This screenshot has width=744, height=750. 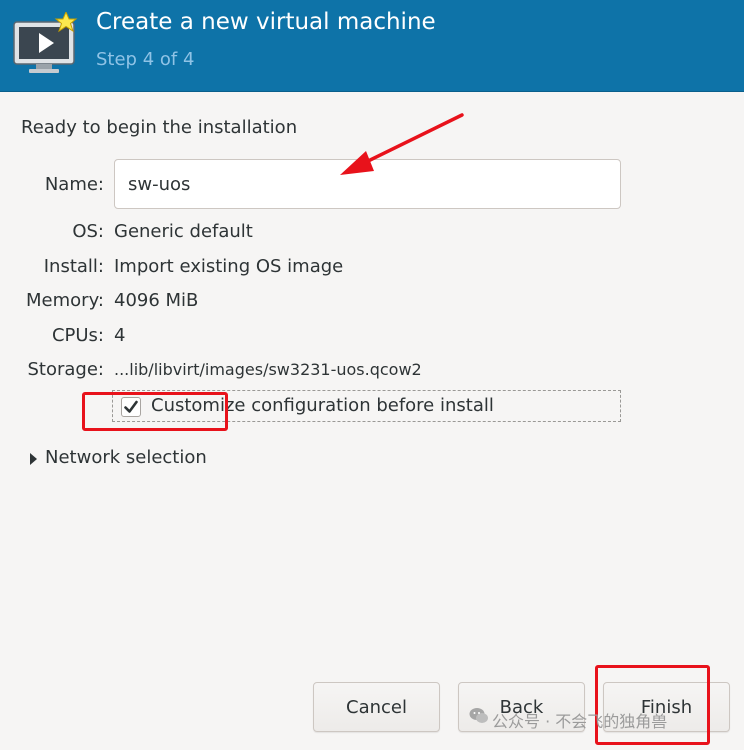 What do you see at coordinates (652, 705) in the screenshot?
I see `annotation-box-finish` at bounding box center [652, 705].